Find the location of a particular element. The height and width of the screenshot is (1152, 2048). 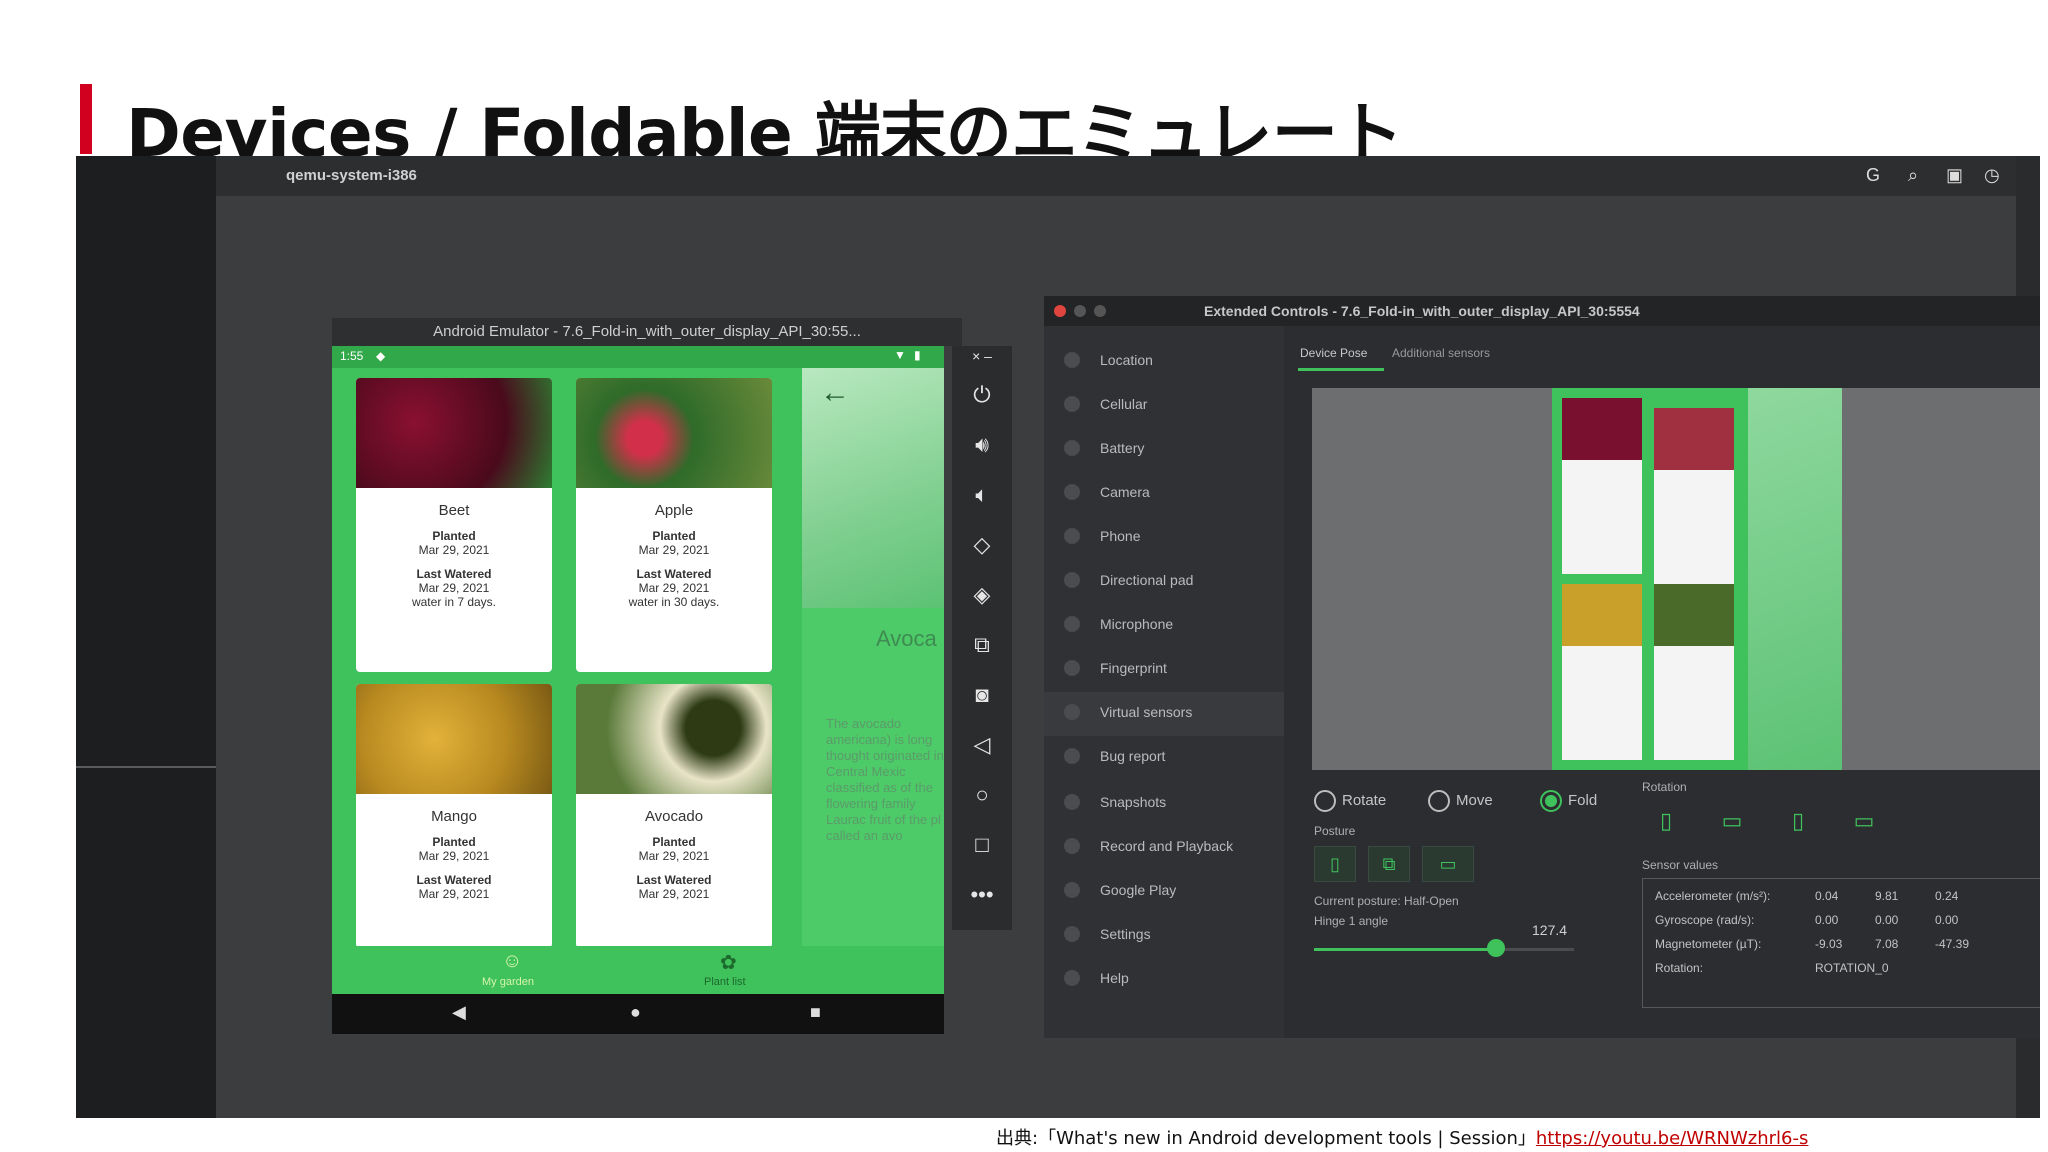

settings-icon is located at coordinates (1072, 934).